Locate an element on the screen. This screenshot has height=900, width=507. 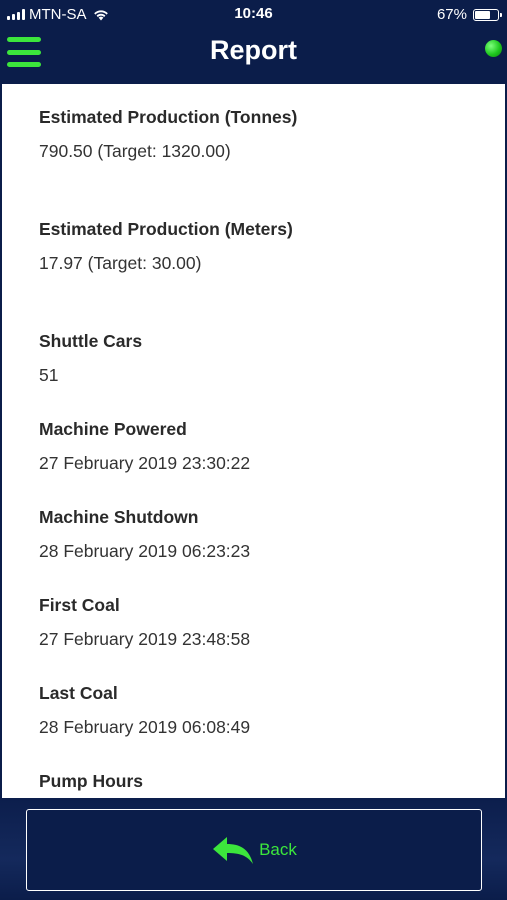
app-header: Report is located at coordinates (253, 55).